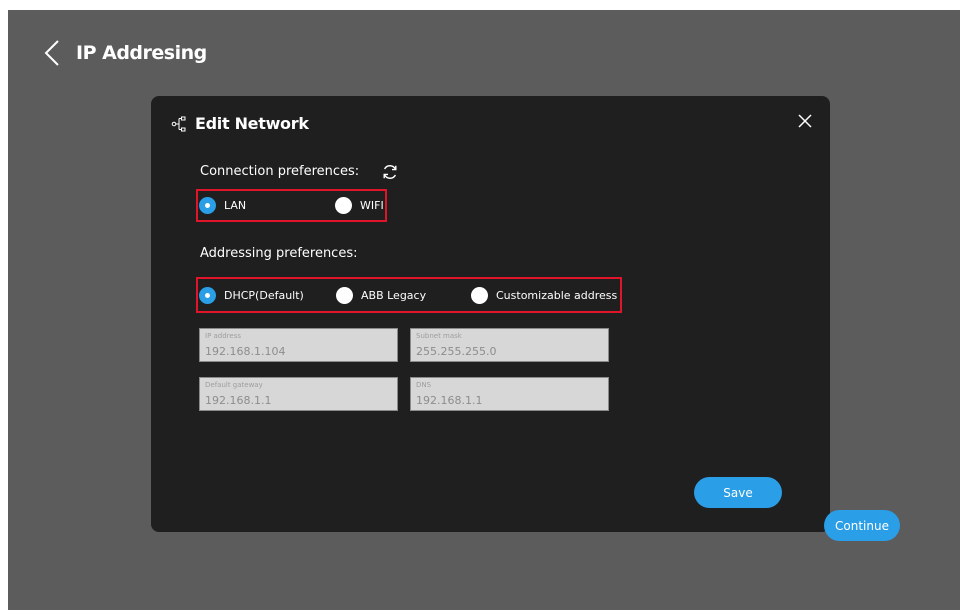 The image size is (963, 610). Describe the element at coordinates (439, 336) in the screenshot. I see `subnet-mask-label: Subnet mask` at that location.